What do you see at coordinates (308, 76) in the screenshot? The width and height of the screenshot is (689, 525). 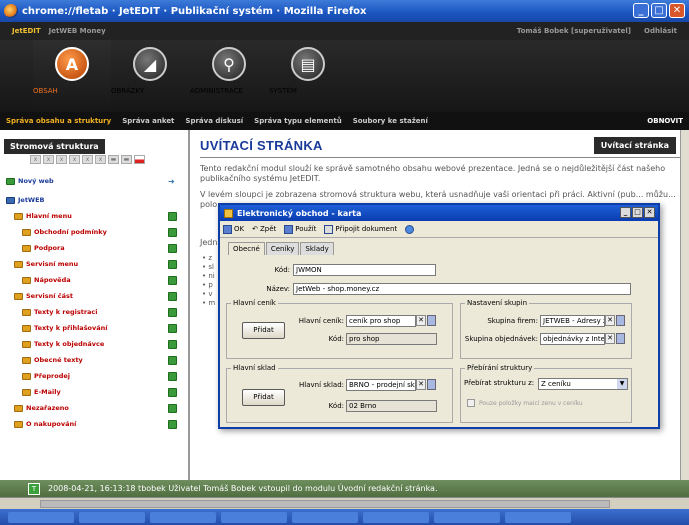 I see `nav-system: ▤ SYSTÉM` at bounding box center [308, 76].